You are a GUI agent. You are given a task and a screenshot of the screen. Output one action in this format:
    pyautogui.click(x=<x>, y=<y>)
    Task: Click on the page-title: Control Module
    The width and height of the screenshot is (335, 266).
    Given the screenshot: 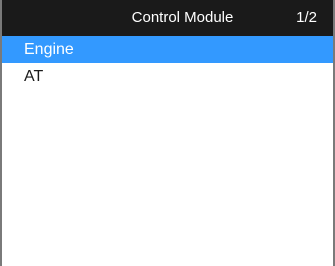 What is the action you would take?
    pyautogui.click(x=182, y=17)
    